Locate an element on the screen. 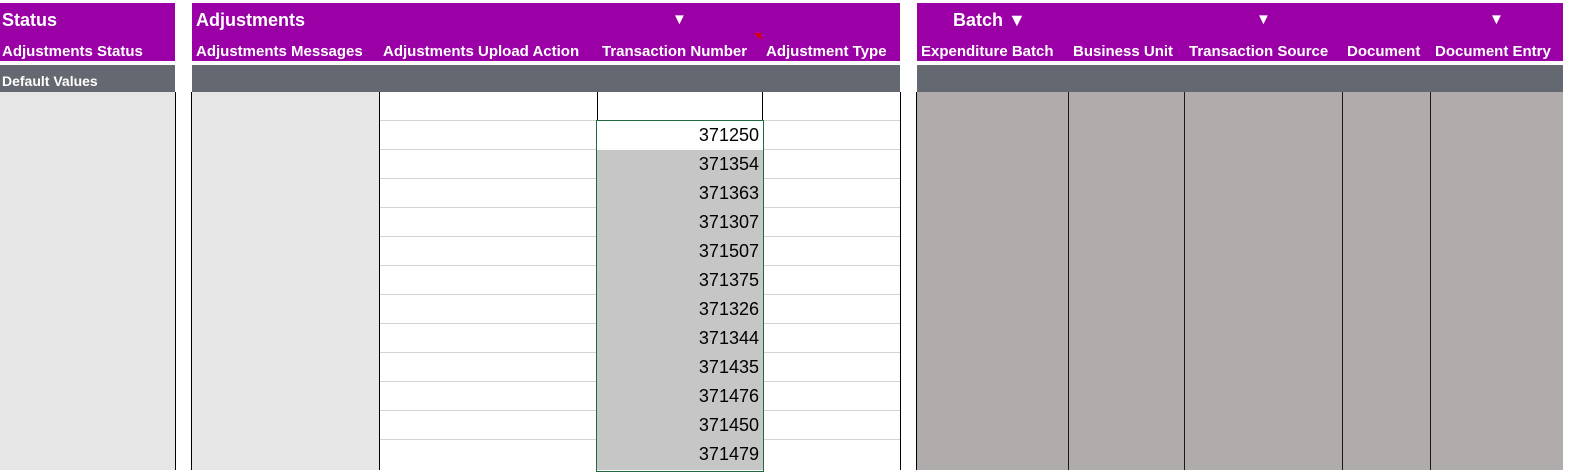  status-column-body is located at coordinates (87, 281).